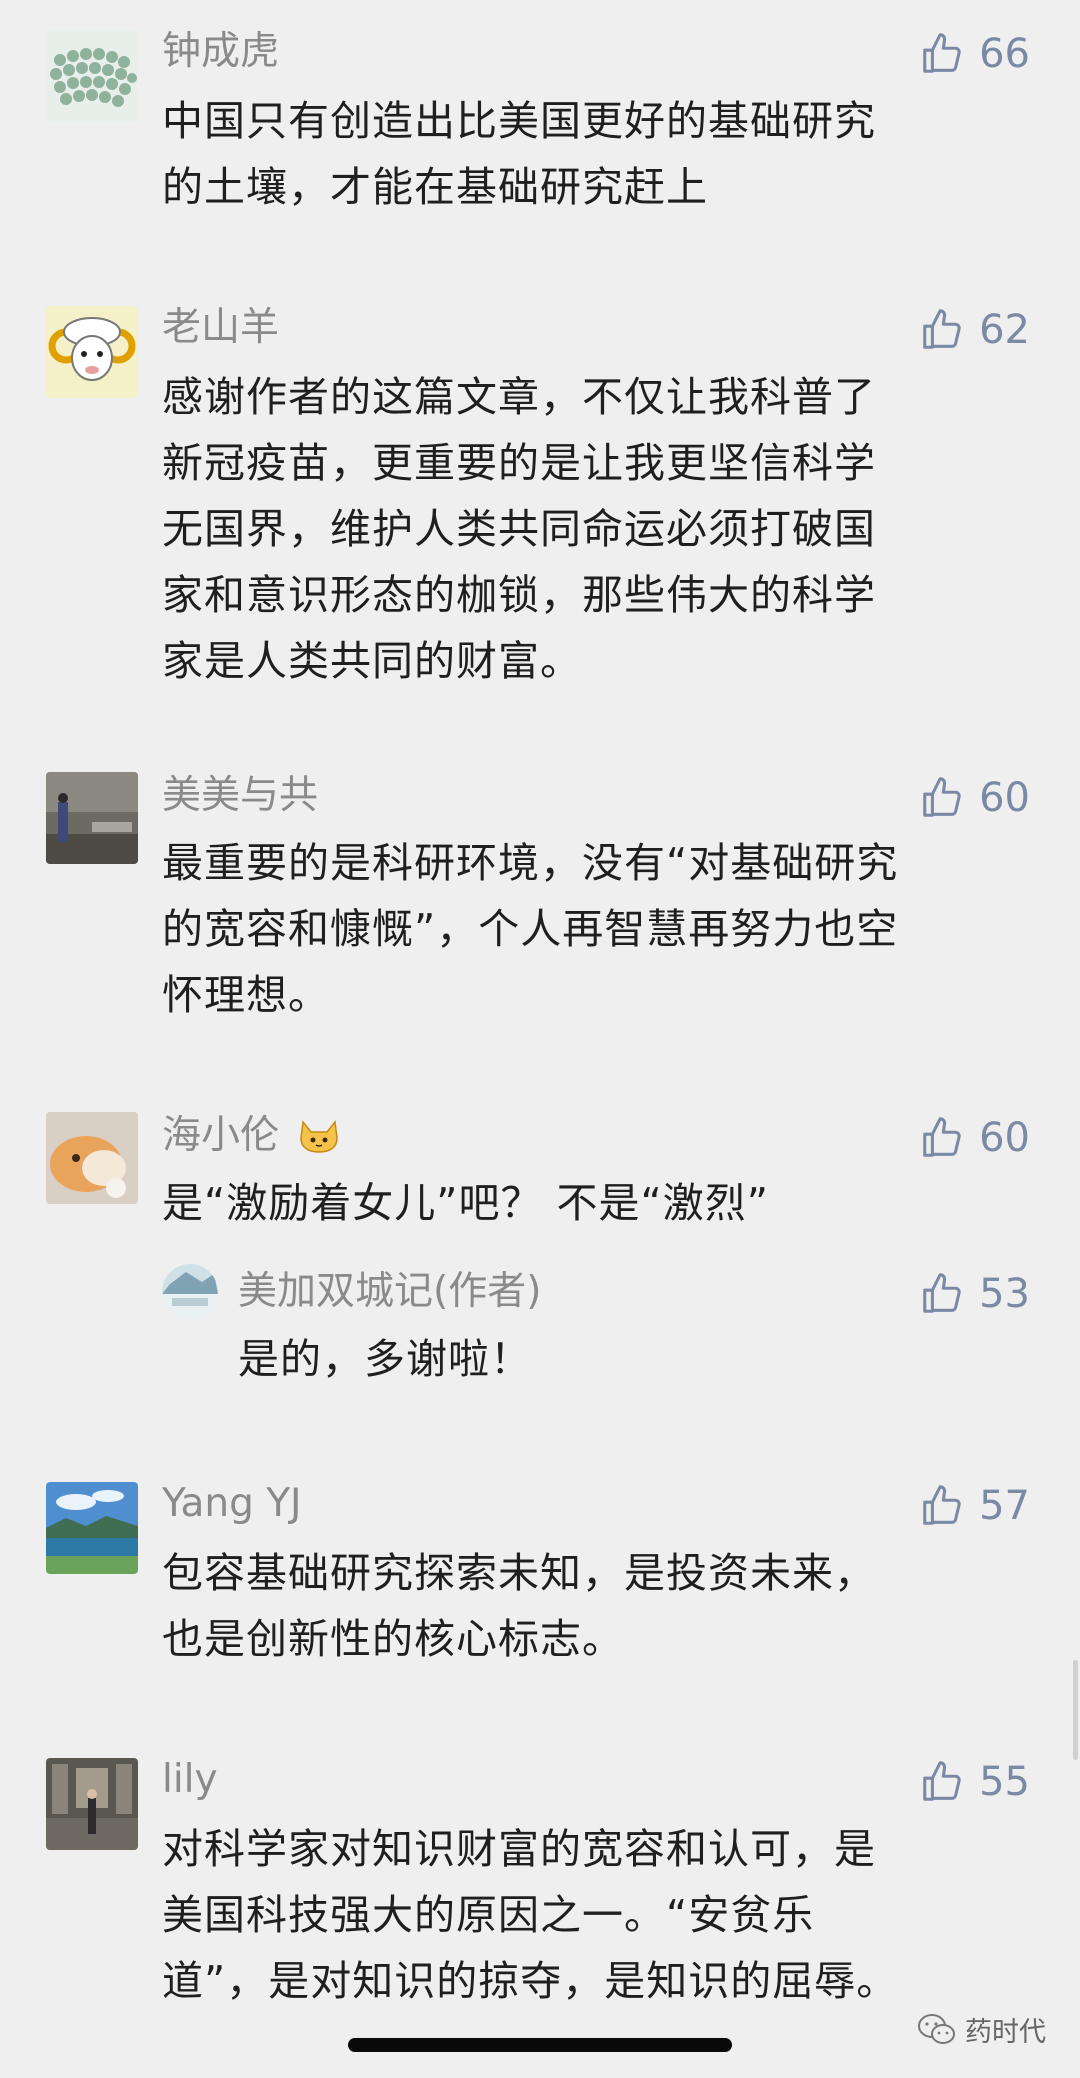 The image size is (1080, 2078). Describe the element at coordinates (974, 1782) in the screenshot. I see `like-button: 55` at that location.